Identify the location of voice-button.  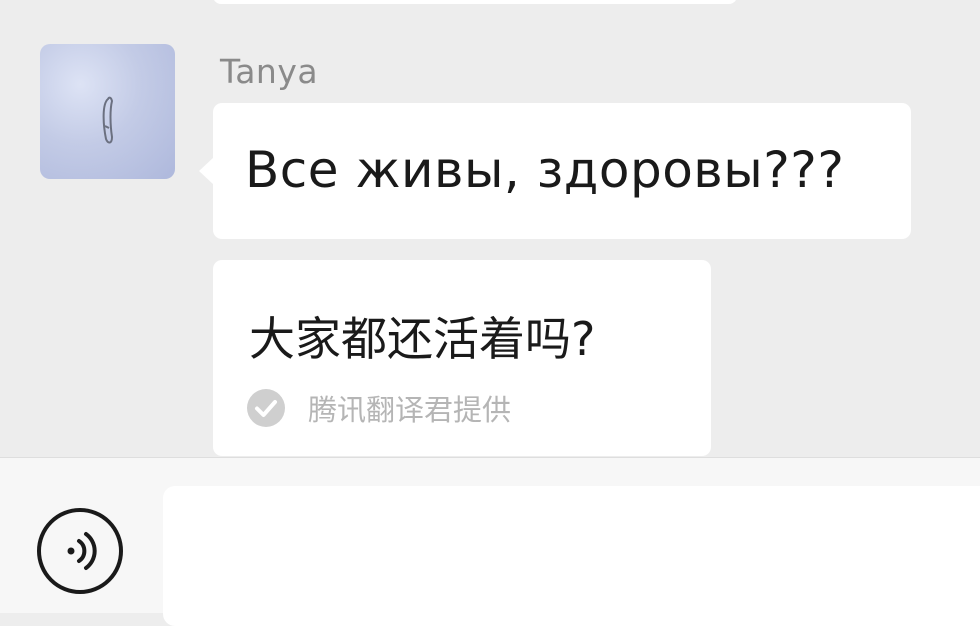
(80, 551).